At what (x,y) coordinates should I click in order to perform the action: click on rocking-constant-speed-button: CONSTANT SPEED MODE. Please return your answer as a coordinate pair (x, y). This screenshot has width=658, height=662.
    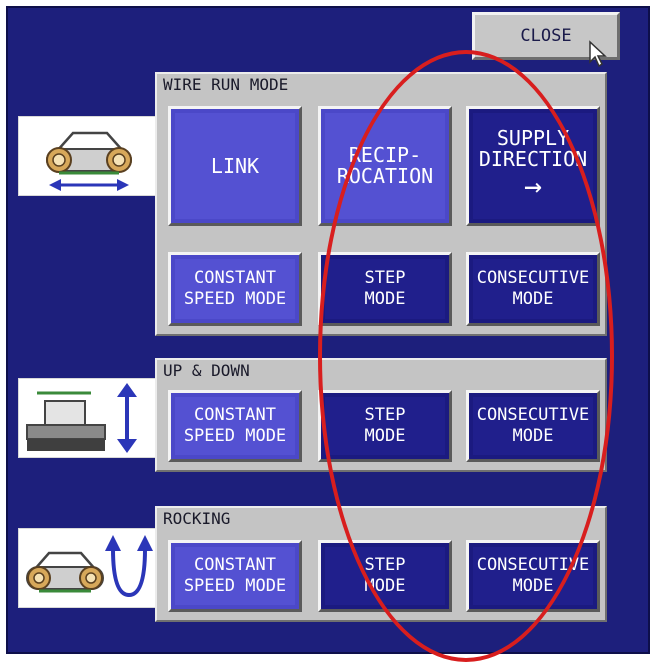
    Looking at the image, I should click on (235, 576).